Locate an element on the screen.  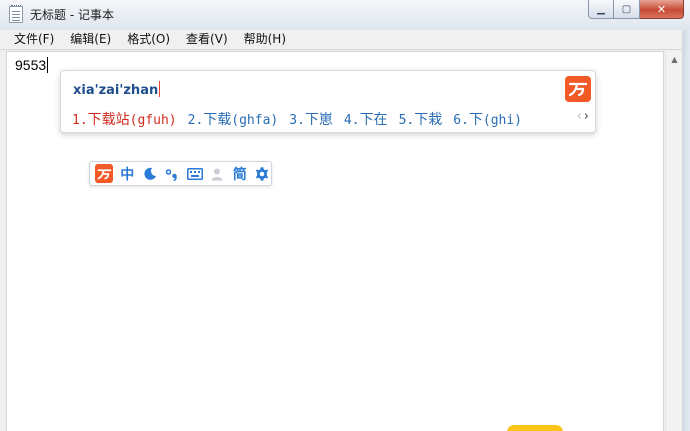
page-next-icon: › is located at coordinates (586, 116).